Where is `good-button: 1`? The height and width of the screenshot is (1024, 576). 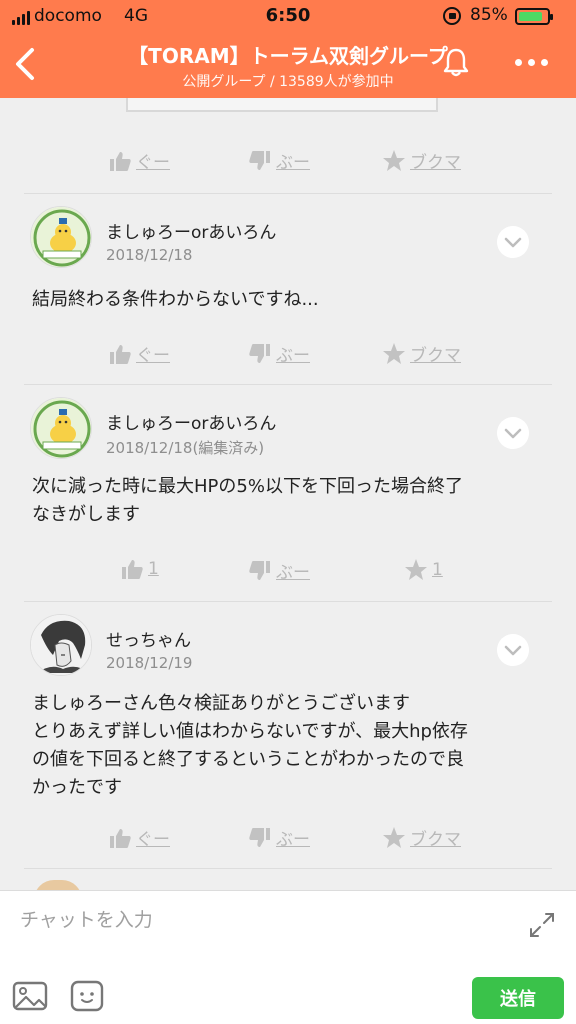 good-button: 1 is located at coordinates (139, 569).